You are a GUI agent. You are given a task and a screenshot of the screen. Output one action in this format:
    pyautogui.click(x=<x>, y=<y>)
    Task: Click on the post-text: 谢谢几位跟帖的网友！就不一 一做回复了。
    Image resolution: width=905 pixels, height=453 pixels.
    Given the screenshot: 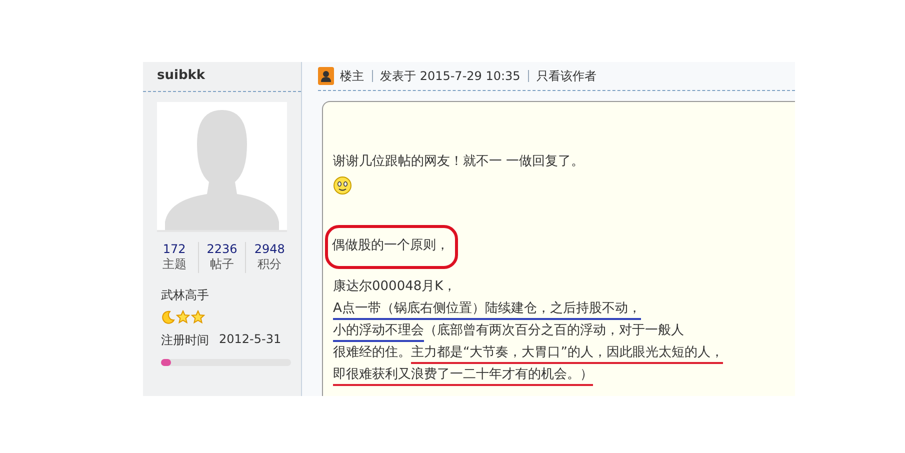 What is the action you would take?
    pyautogui.click(x=458, y=161)
    